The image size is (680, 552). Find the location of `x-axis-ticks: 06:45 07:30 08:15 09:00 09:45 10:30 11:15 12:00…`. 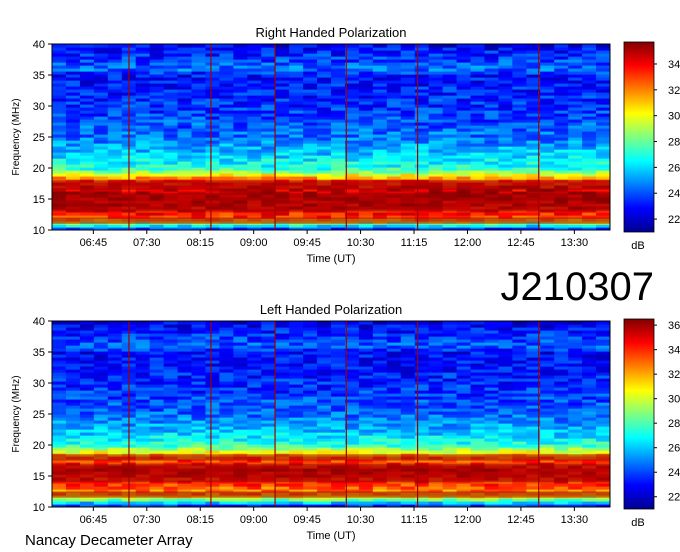

x-axis-ticks: 06:45 07:30 08:15 09:00 09:45 10:30 11:15 12:00… is located at coordinates (334, 239).